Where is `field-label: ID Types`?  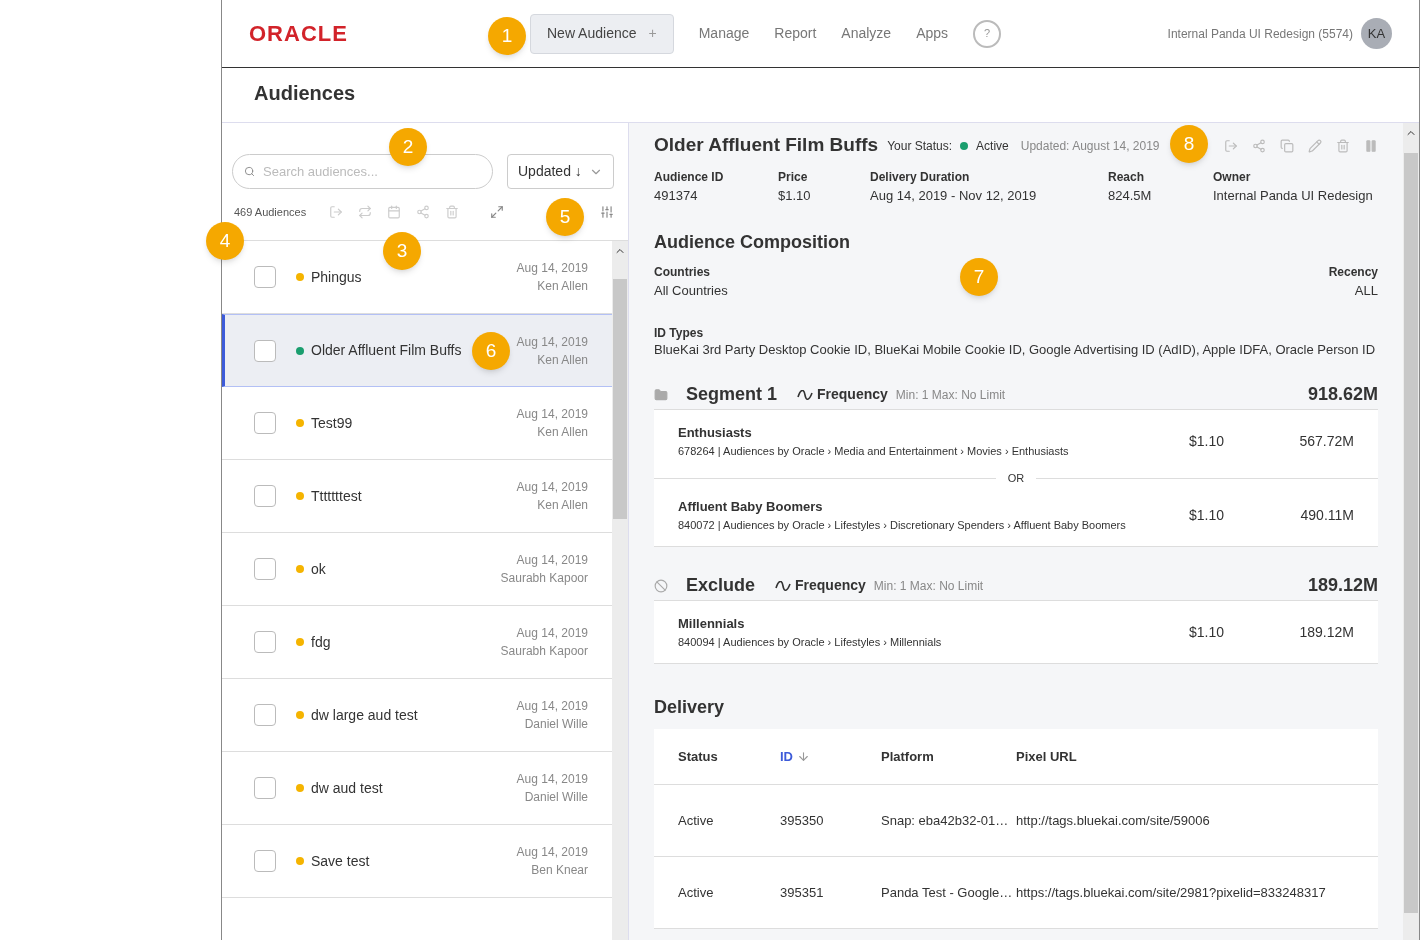 field-label: ID Types is located at coordinates (679, 333).